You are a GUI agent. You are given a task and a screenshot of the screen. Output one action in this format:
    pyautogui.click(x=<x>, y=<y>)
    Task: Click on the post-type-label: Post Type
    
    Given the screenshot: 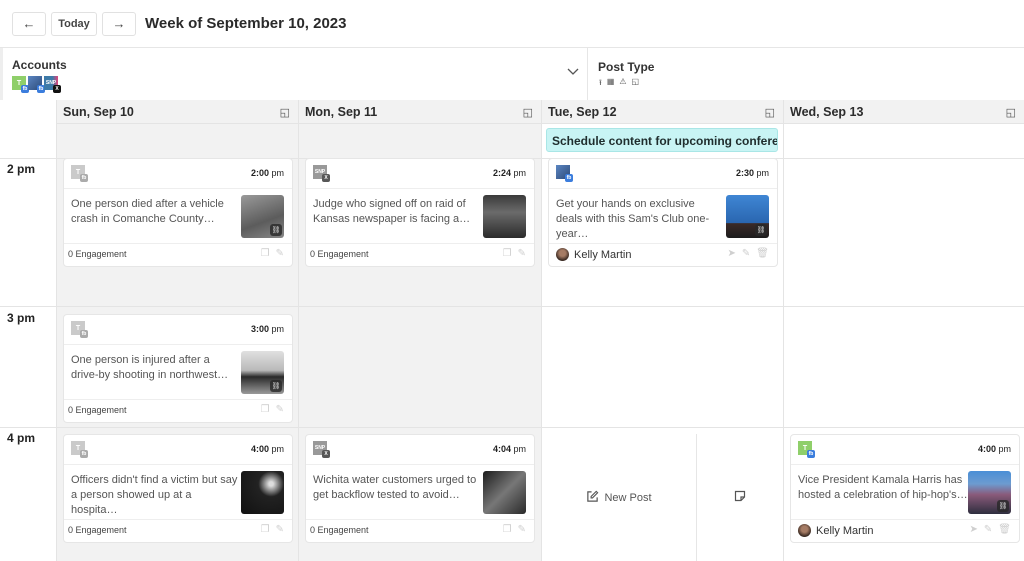 What is the action you would take?
    pyautogui.click(x=626, y=67)
    